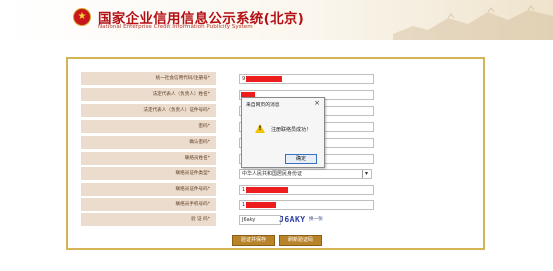 This screenshot has width=553, height=271. What do you see at coordinates (292, 219) in the screenshot?
I see `captcha-image: J6AKY` at bounding box center [292, 219].